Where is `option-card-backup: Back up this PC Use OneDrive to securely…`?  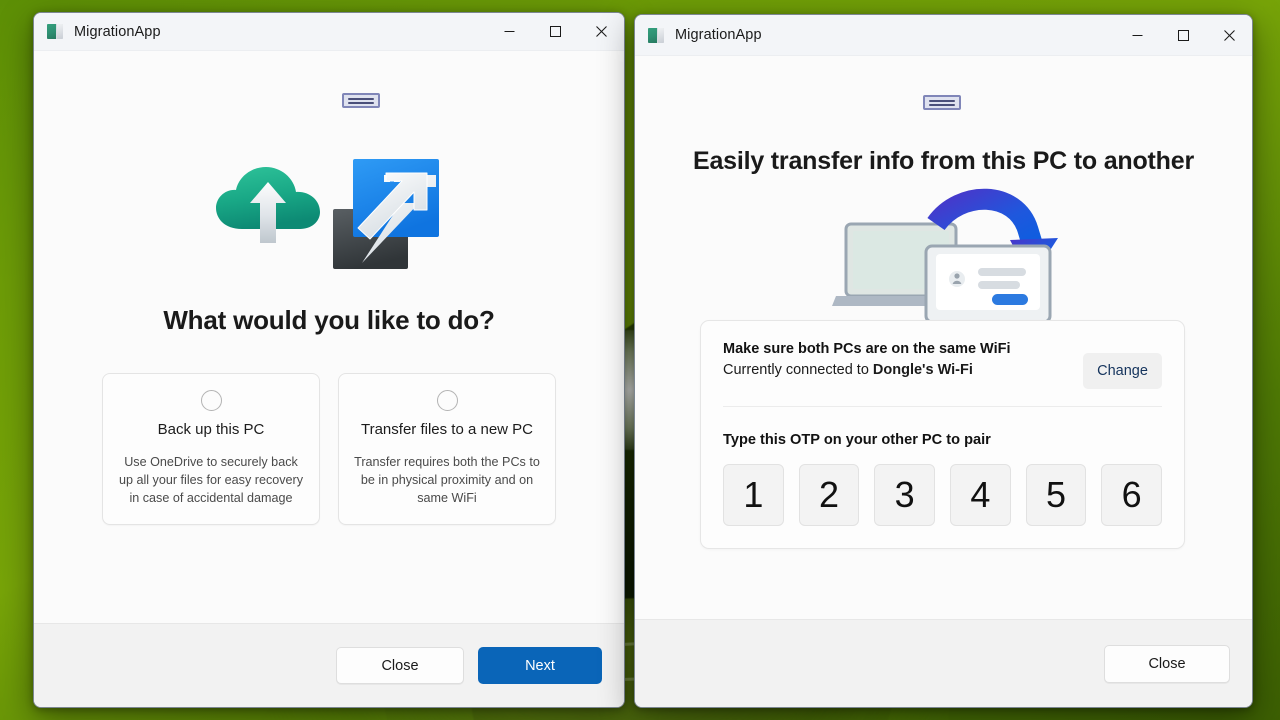 option-card-backup: Back up this PC Use OneDrive to securely… is located at coordinates (211, 449).